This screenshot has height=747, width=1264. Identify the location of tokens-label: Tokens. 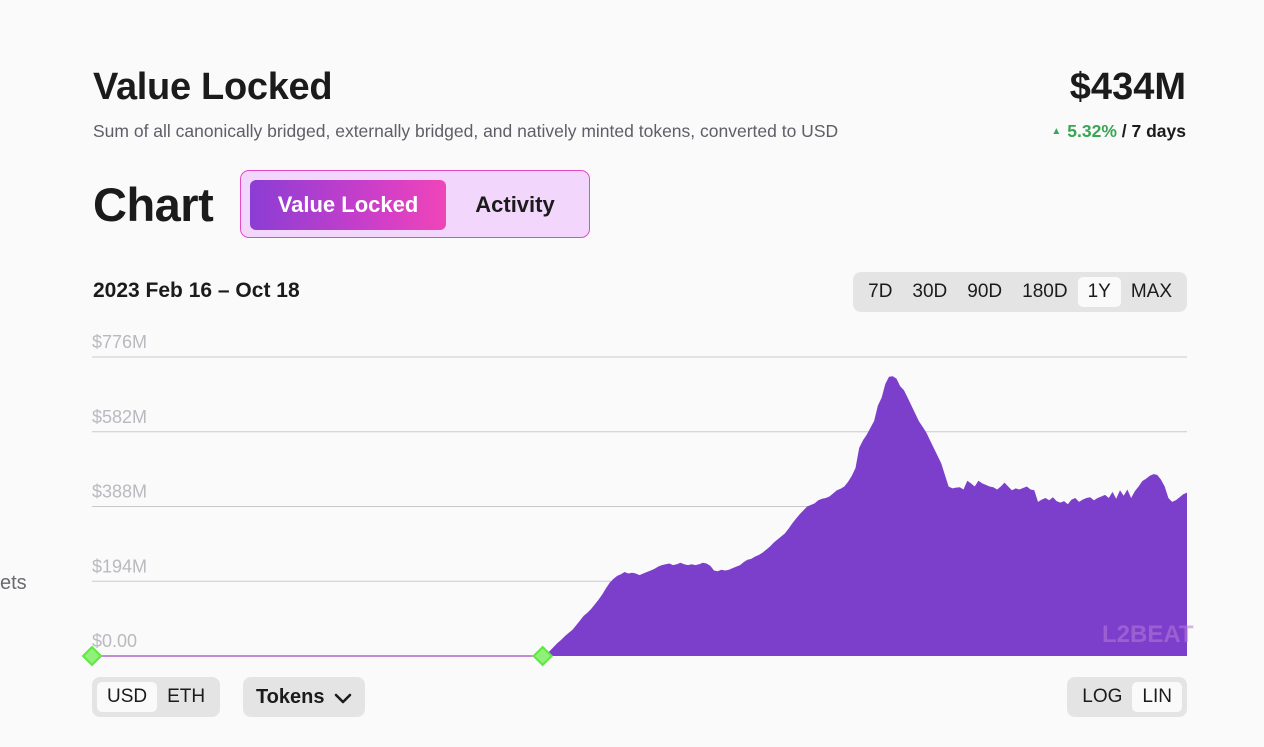
(290, 697).